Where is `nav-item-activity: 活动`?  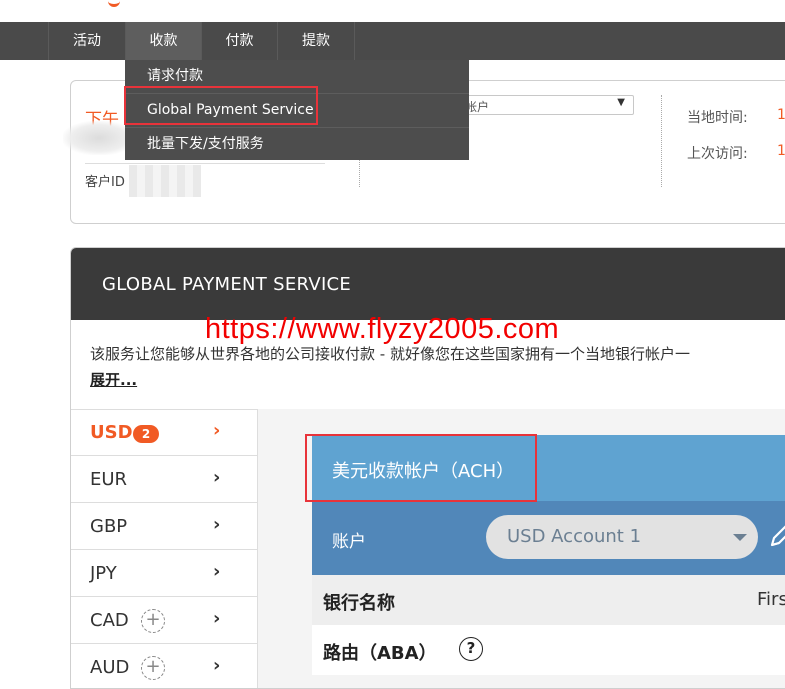
nav-item-activity: 活动 is located at coordinates (86, 41).